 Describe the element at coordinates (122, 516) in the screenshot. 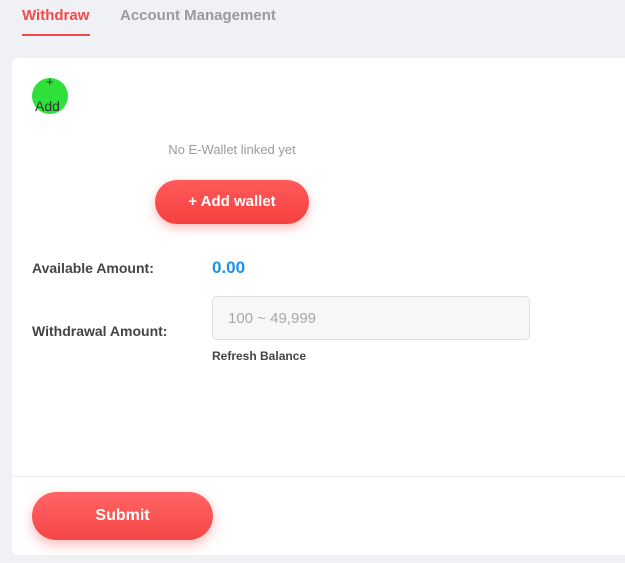

I see `submit-button: Submit` at that location.